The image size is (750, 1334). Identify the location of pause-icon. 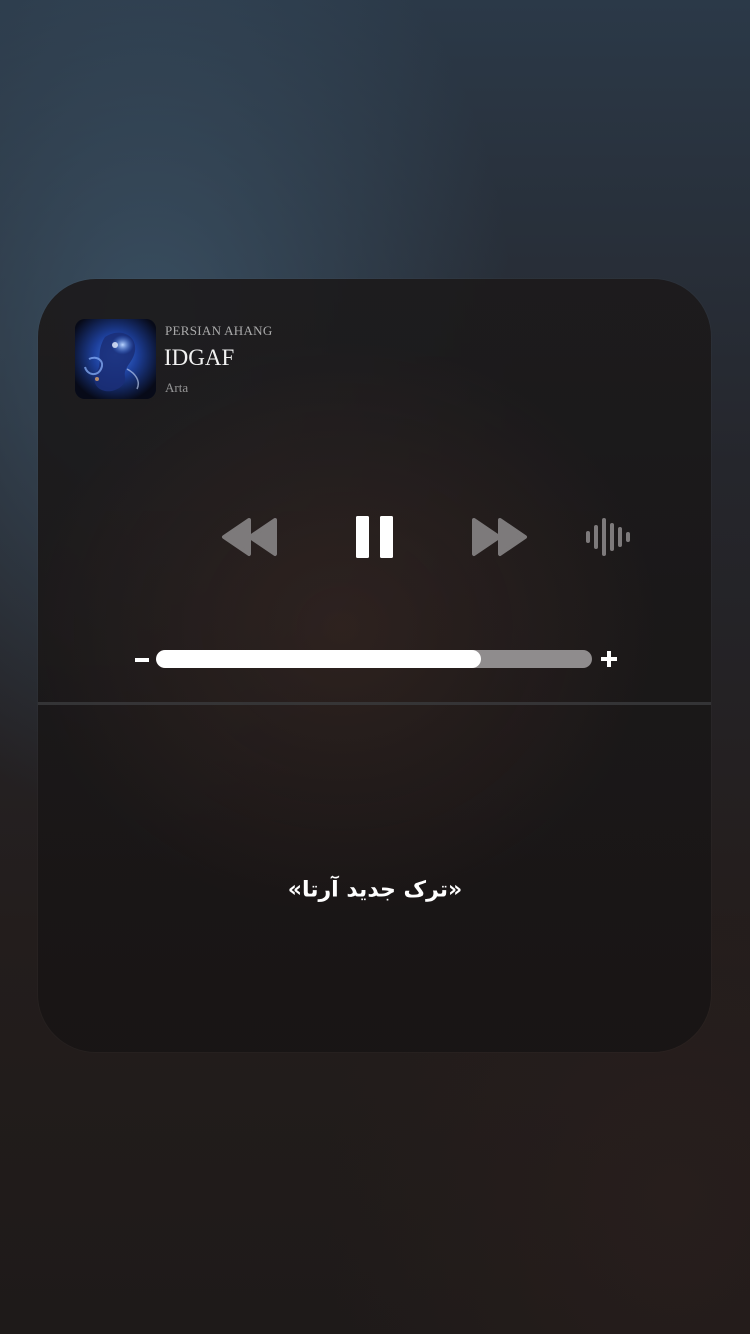
(374, 537).